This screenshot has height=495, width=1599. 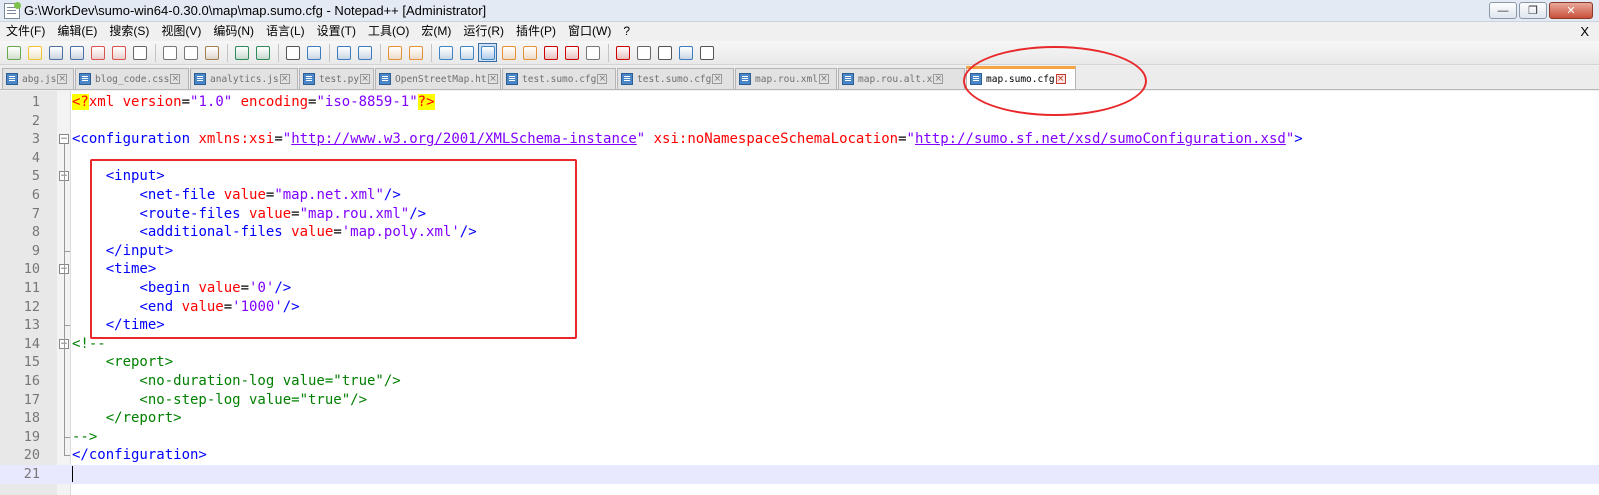 I want to click on code-token: version, so click(x=148, y=102).